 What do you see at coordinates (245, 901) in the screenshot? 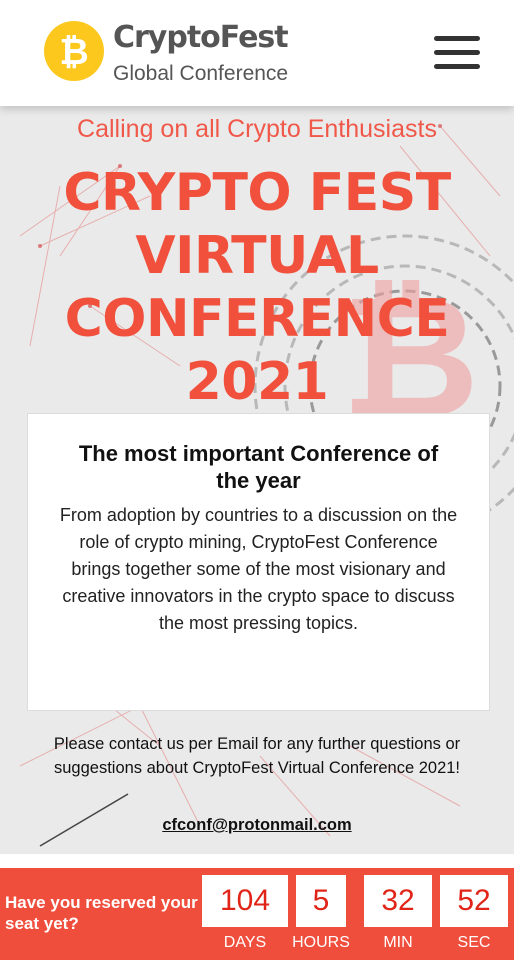
I see `countdown-days-value: 104` at bounding box center [245, 901].